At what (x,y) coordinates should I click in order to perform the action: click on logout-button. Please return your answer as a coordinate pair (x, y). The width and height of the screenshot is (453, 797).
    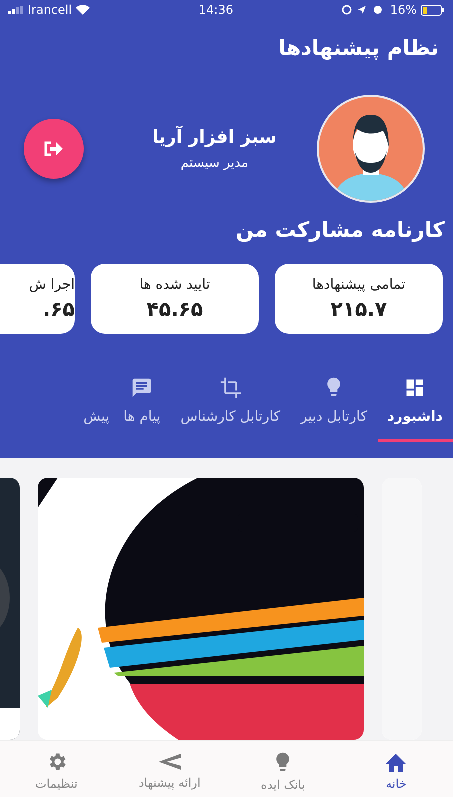
    Looking at the image, I should click on (54, 149).